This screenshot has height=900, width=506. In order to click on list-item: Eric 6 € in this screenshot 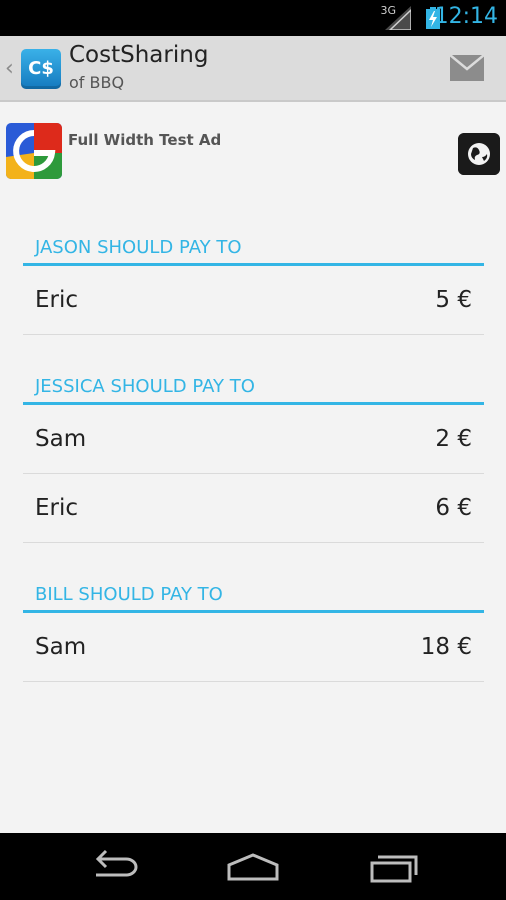, I will do `click(253, 508)`.